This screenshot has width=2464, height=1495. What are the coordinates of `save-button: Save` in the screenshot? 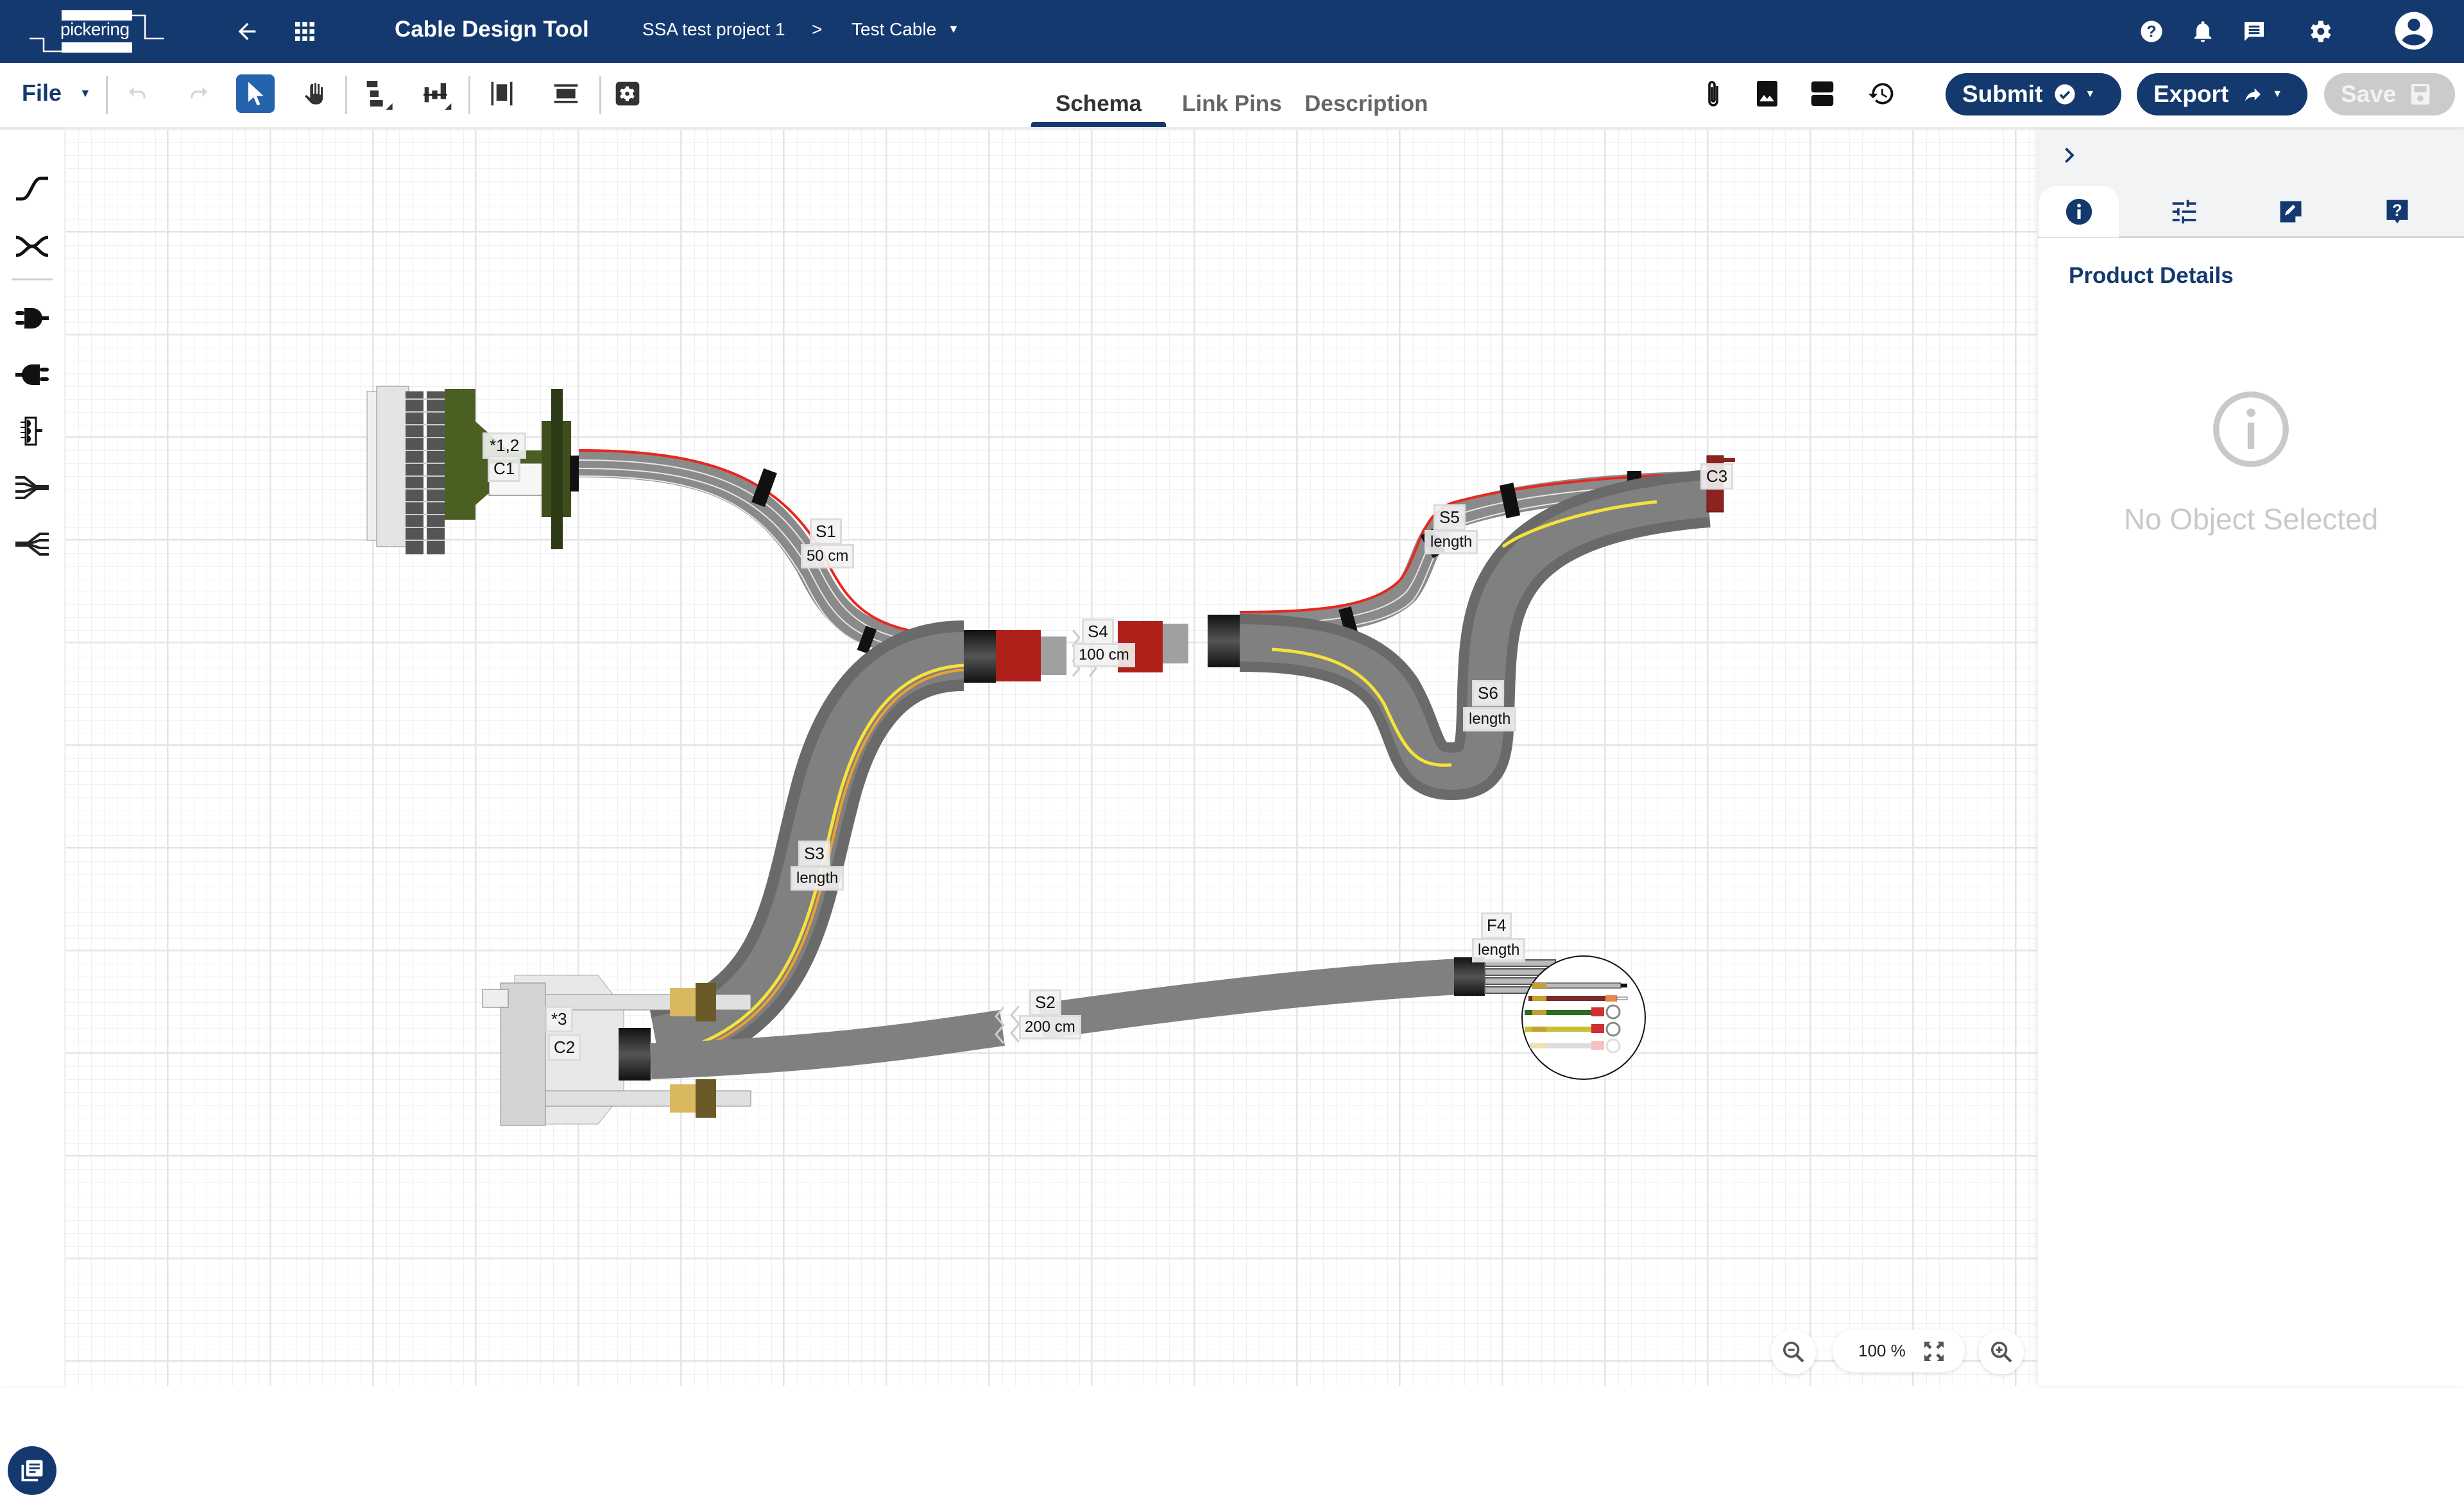 It's located at (2390, 94).